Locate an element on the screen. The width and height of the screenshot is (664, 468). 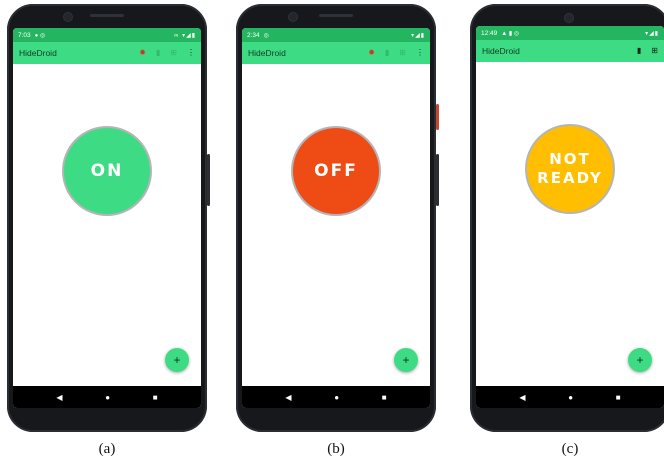
signal-battery-icons: ∞ ▾◢▮ is located at coordinates (185, 35).